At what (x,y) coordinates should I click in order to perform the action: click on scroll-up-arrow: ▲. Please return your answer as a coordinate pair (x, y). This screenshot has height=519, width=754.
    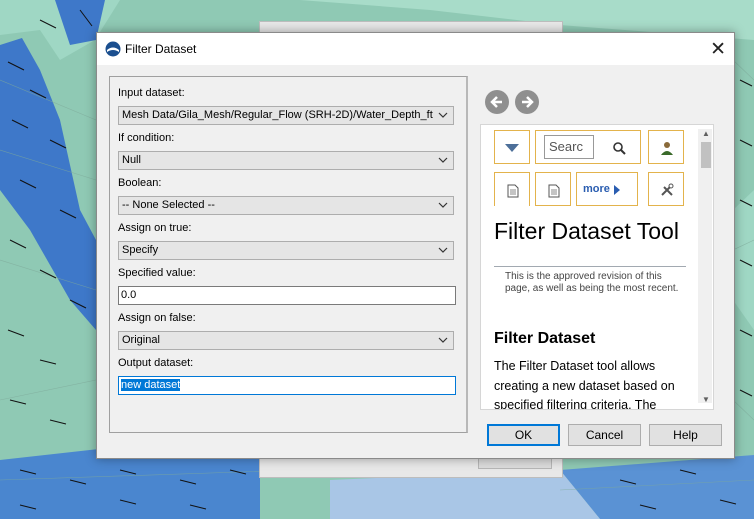
    Looking at the image, I should click on (706, 134).